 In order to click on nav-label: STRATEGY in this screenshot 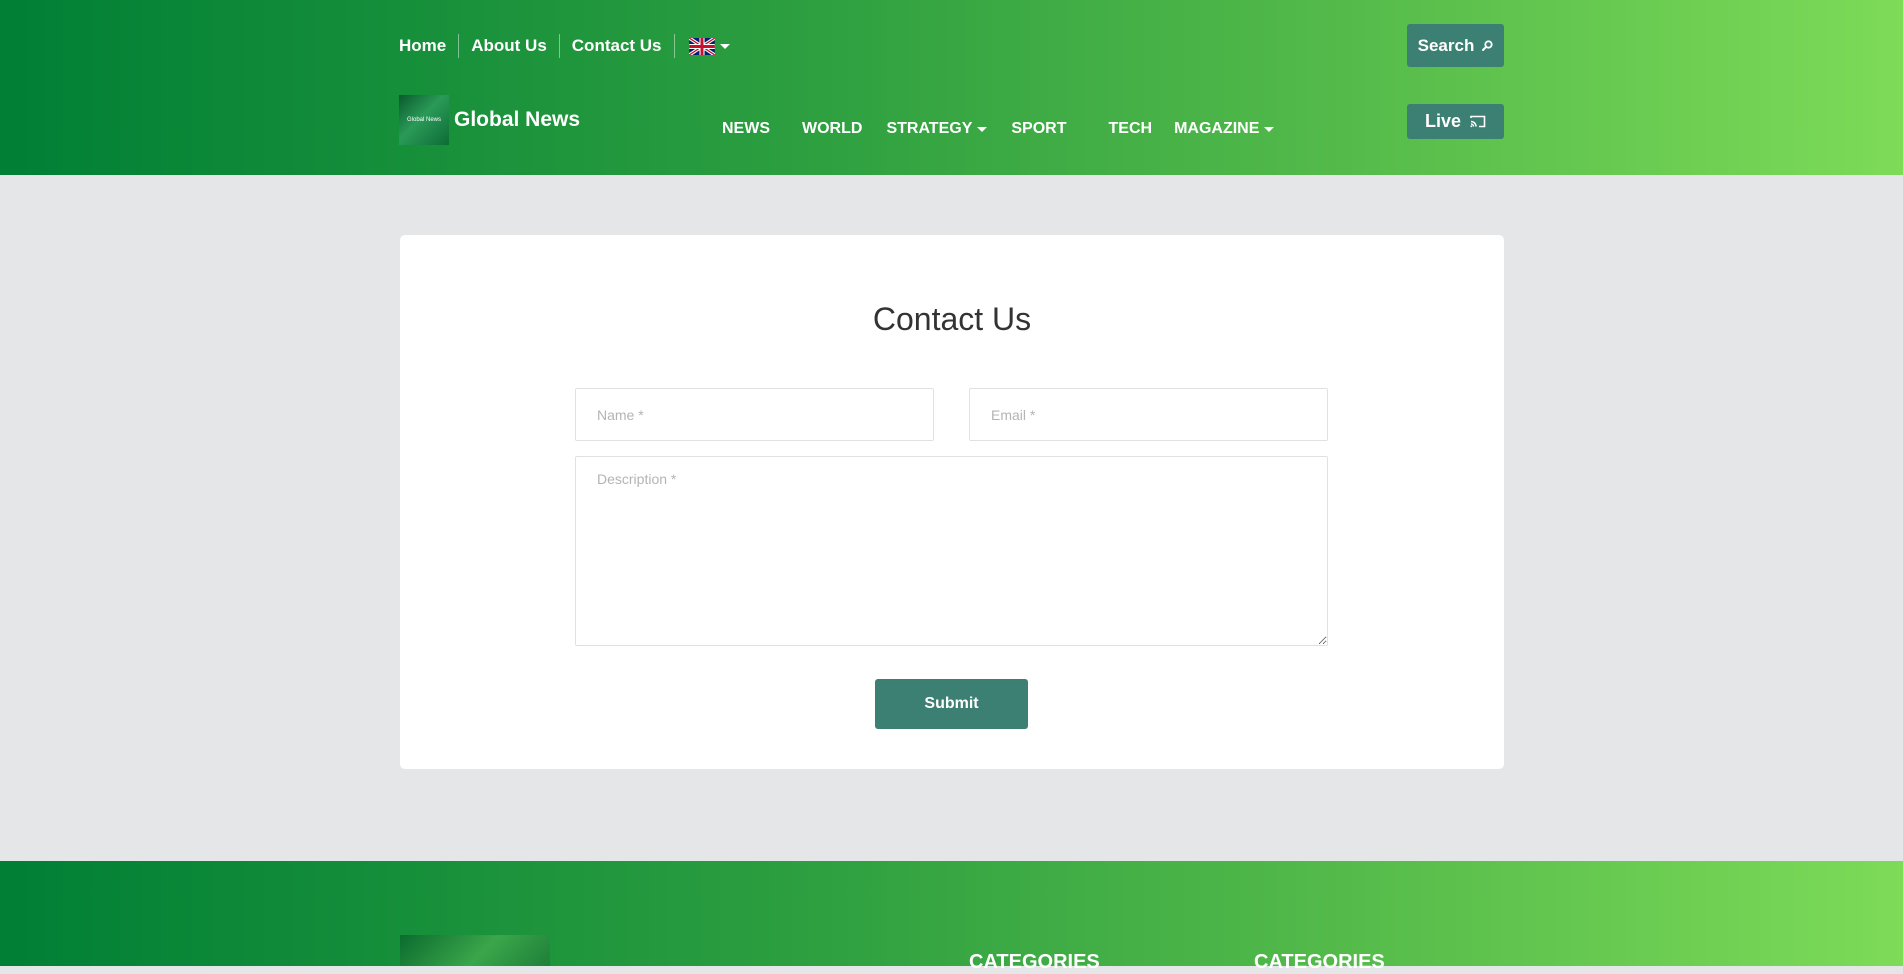, I will do `click(929, 128)`.